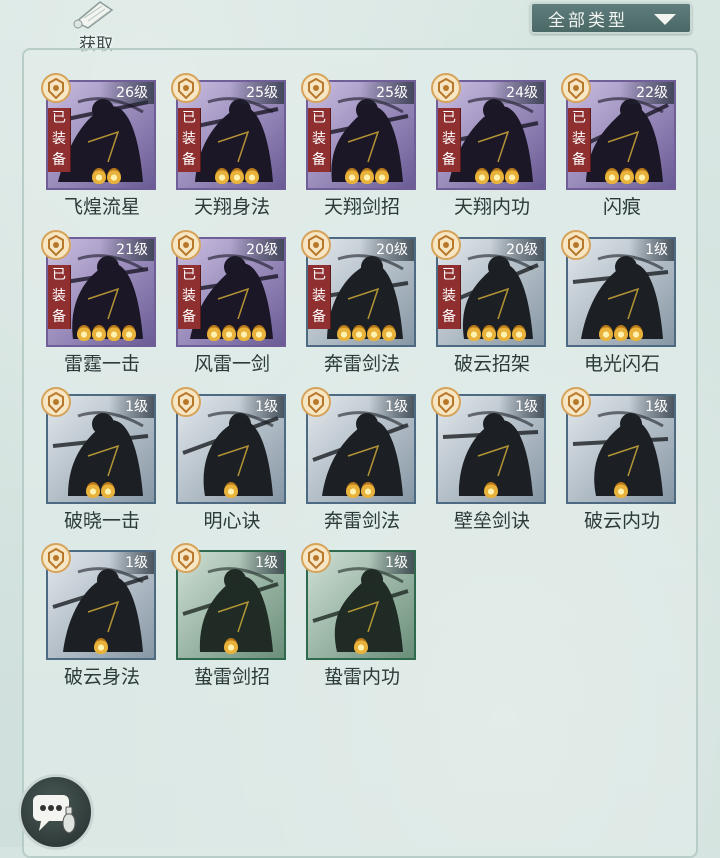 The height and width of the screenshot is (858, 720). Describe the element at coordinates (231, 364) in the screenshot. I see `skill-name: 风雷一剑` at that location.